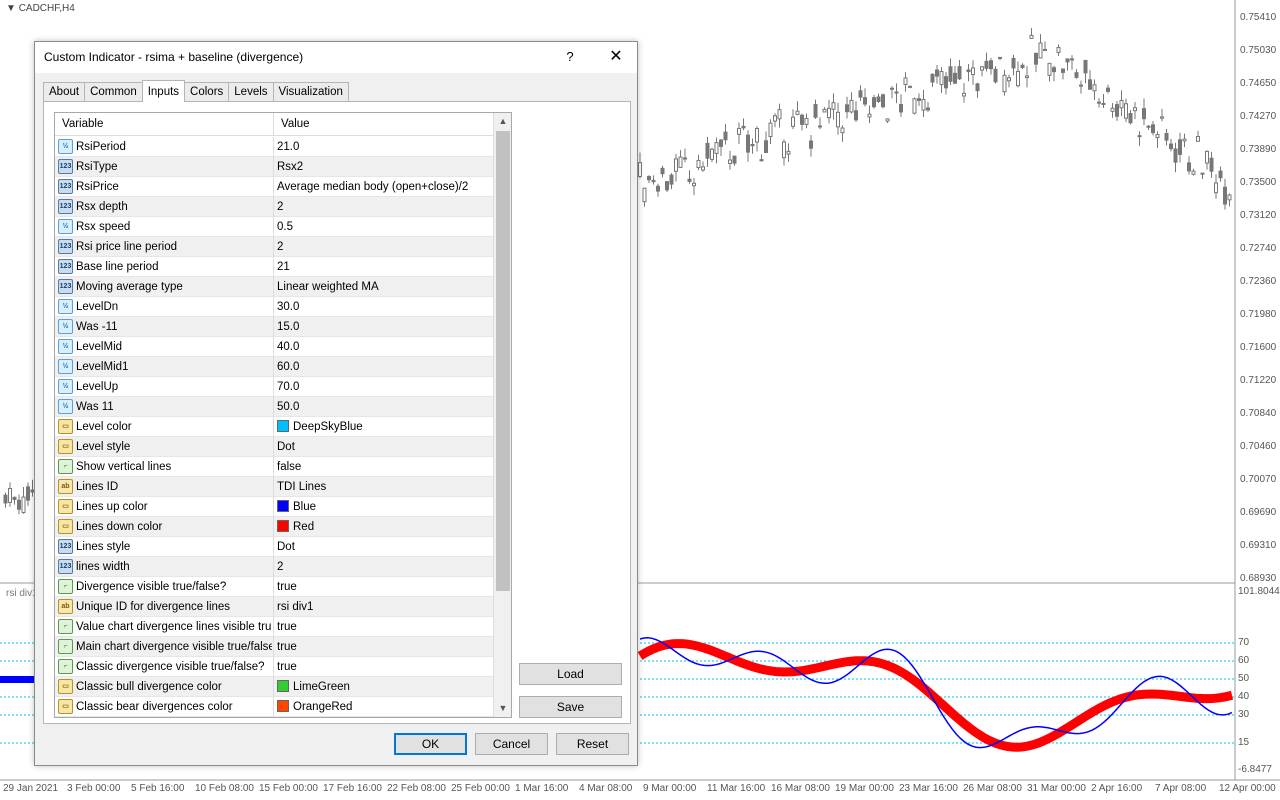  I want to click on chart-symbol-label: ▼ CADCHF,H4, so click(40, 8).